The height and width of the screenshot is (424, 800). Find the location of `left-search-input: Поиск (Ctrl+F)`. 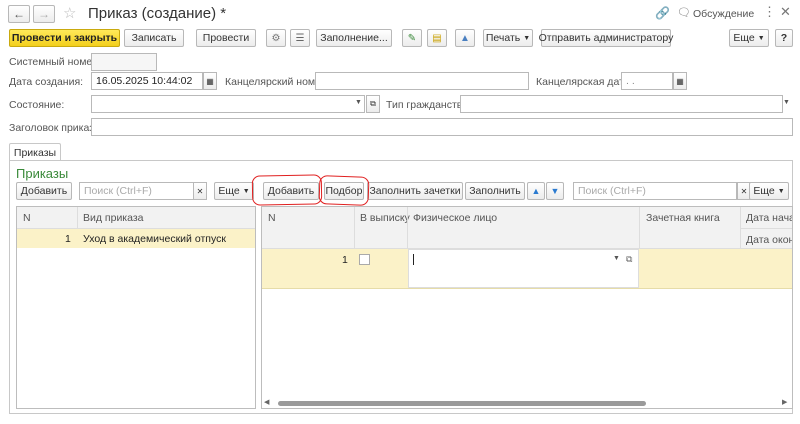

left-search-input: Поиск (Ctrl+F) is located at coordinates (136, 191).